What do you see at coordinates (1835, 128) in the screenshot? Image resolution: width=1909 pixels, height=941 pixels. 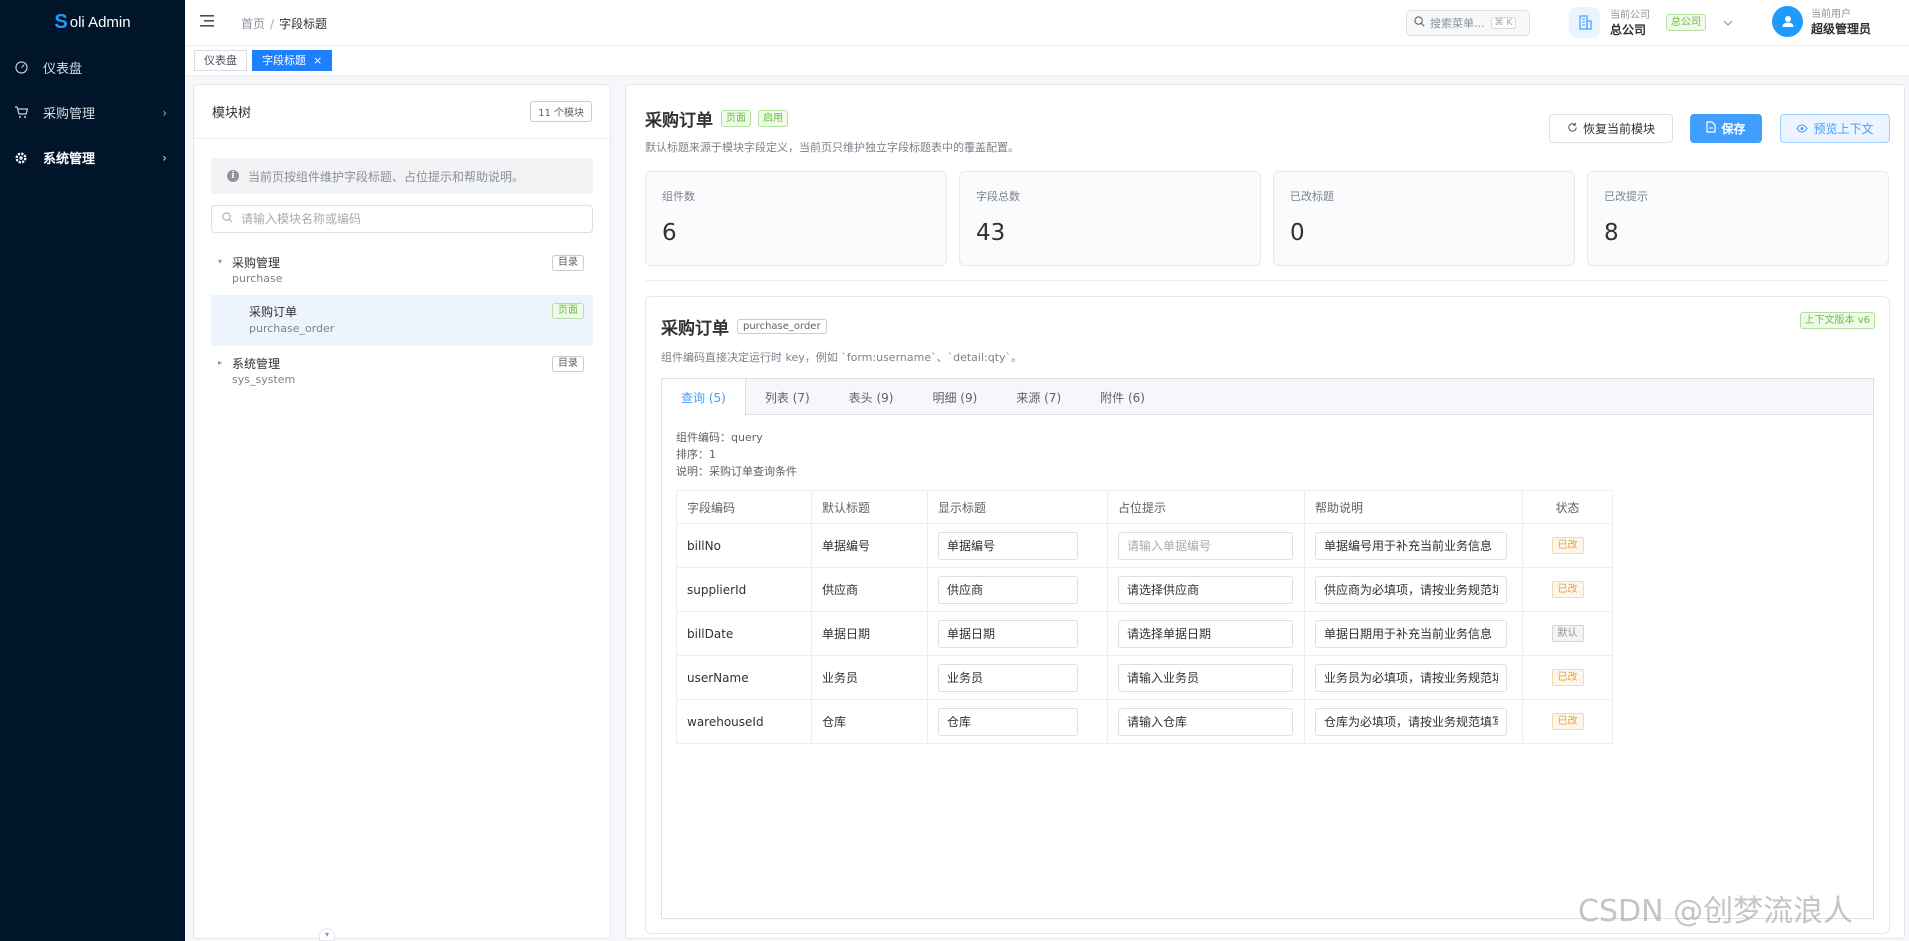 I see `preview-context-button: 预览上下文` at bounding box center [1835, 128].